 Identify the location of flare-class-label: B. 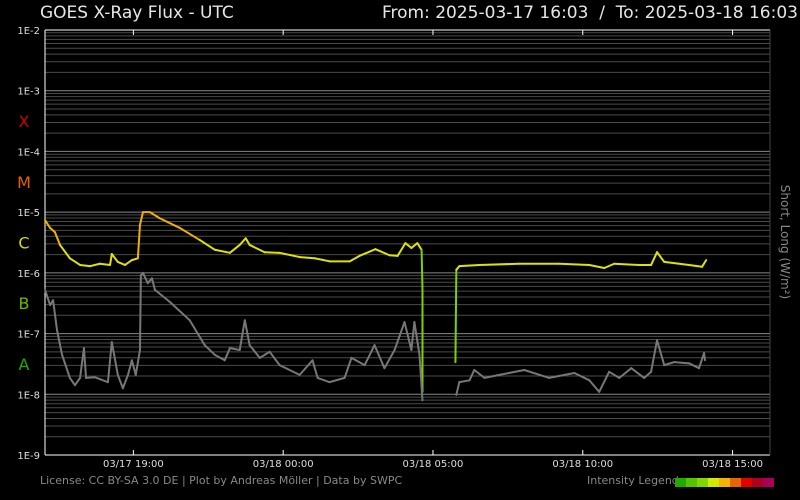
(24, 303).